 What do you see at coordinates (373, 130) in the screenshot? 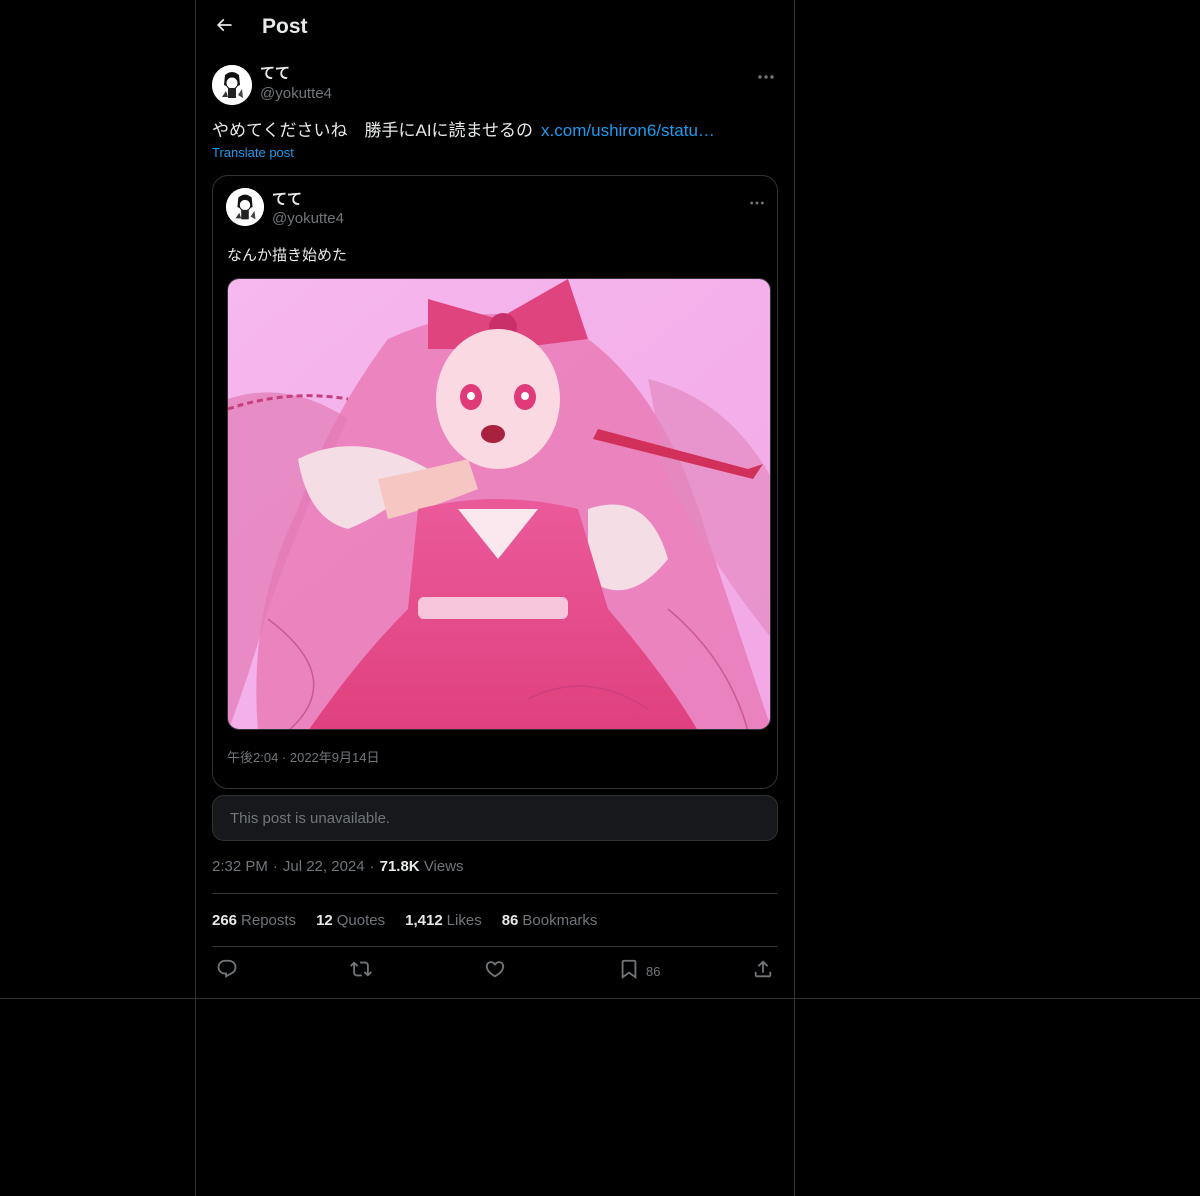
I see `post-text-body: やめてくださいね 勝手にAIに読ませるの` at bounding box center [373, 130].